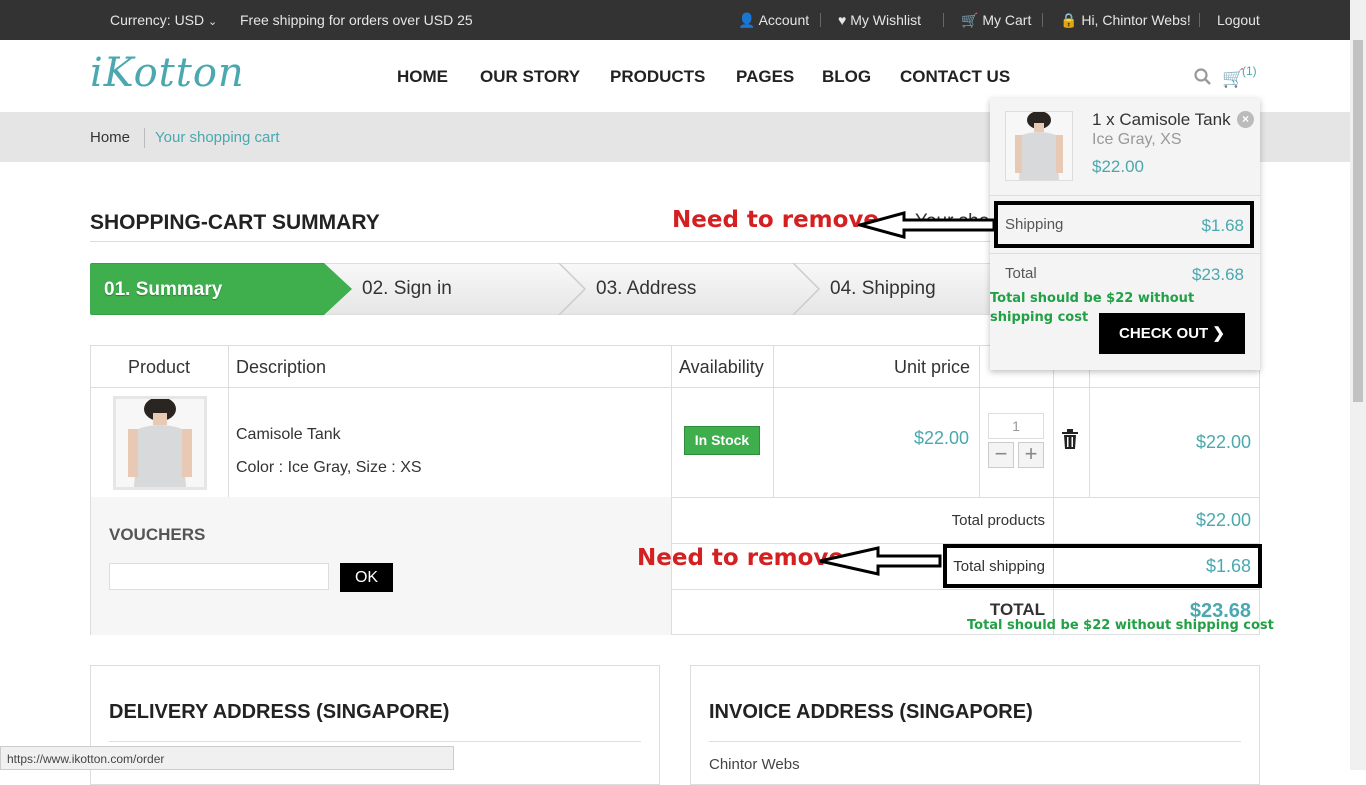 This screenshot has height=785, width=1366. Describe the element at coordinates (1069, 20) in the screenshot. I see `lock-icon: 🔒` at that location.